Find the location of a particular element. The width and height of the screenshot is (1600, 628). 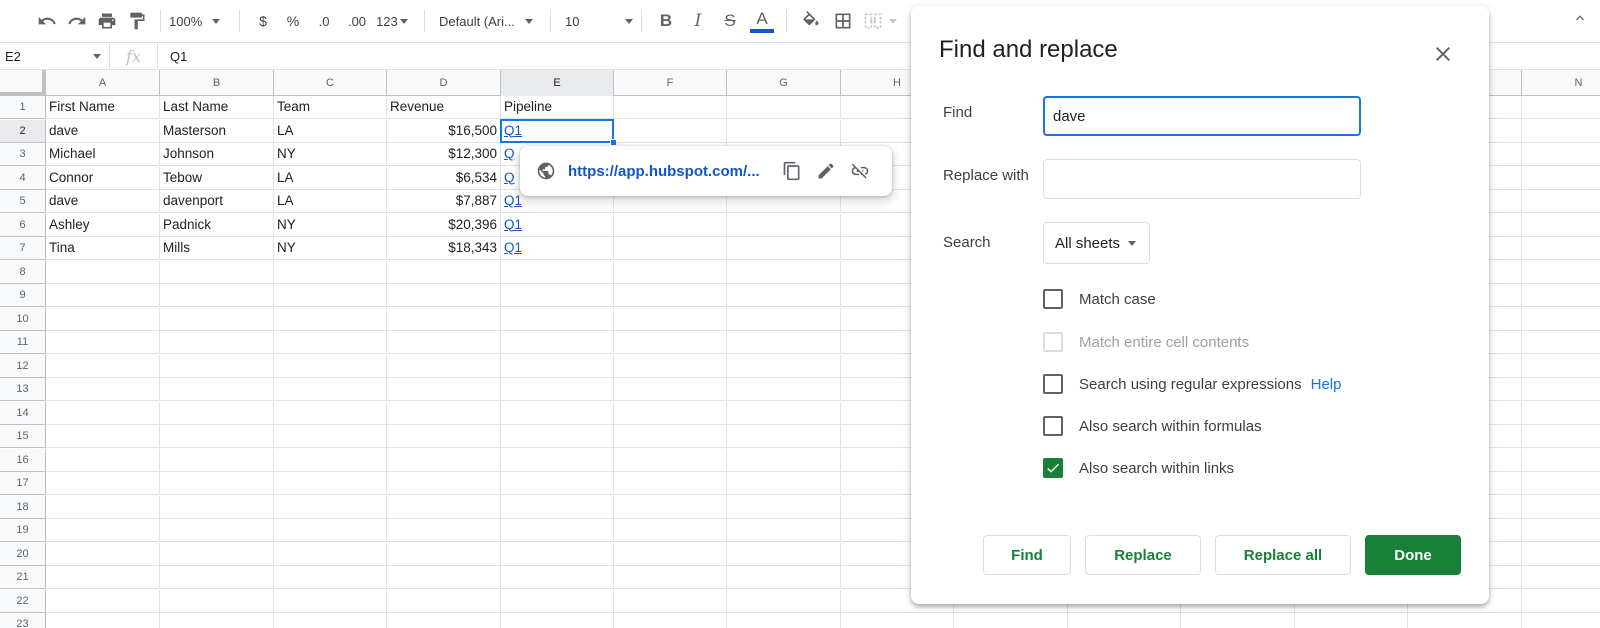

cell-f12 is located at coordinates (670, 366).